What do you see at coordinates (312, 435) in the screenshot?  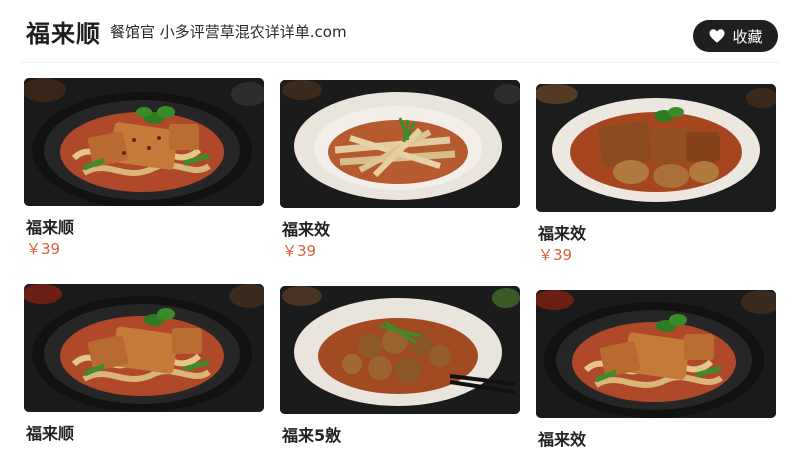 I see `dish-name: 福来5敫` at bounding box center [312, 435].